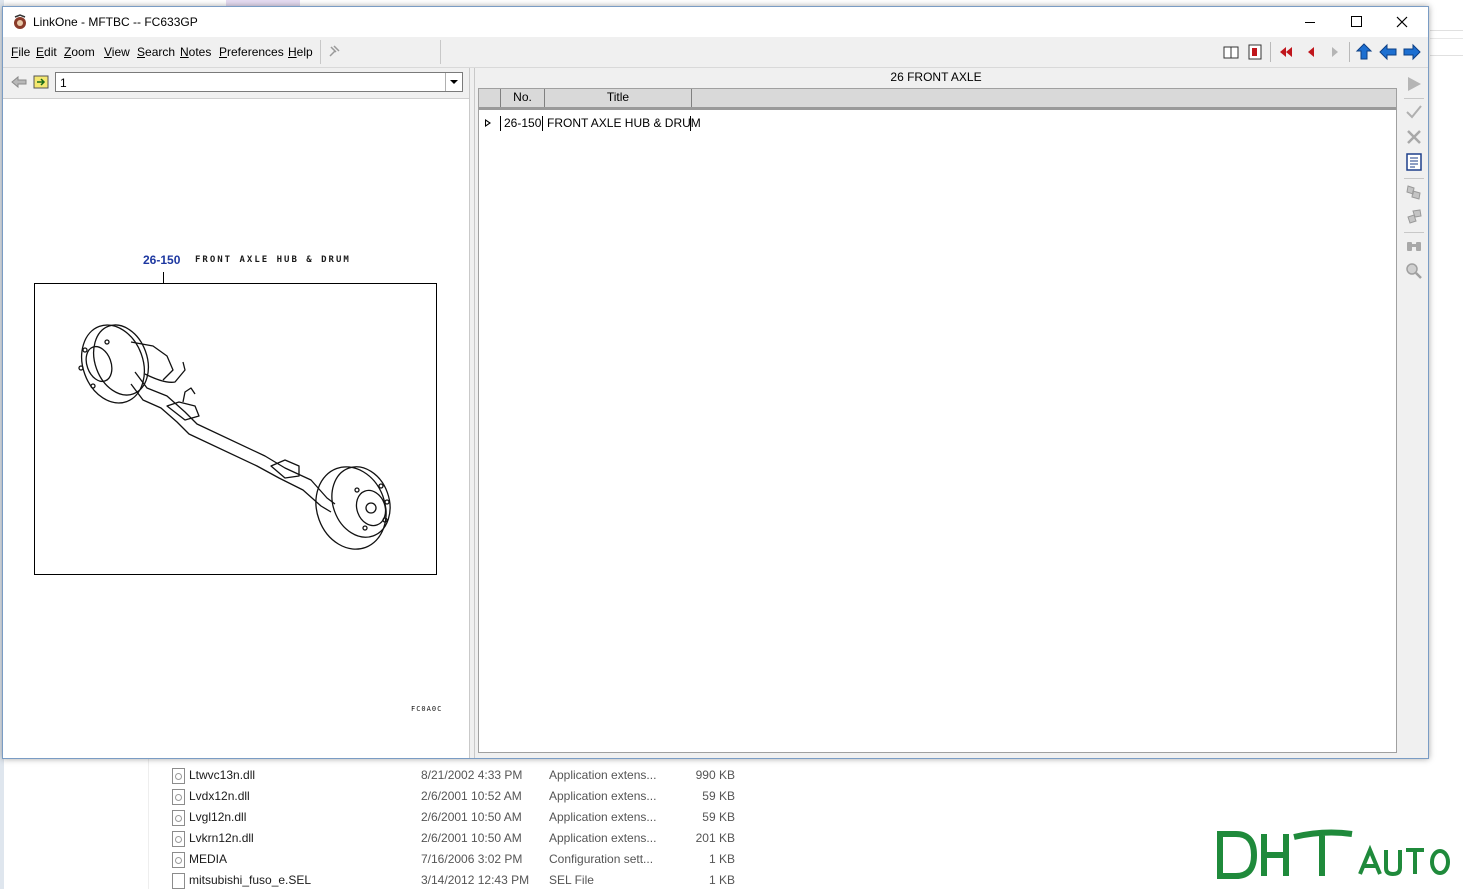 This screenshot has width=1463, height=891. I want to click on select-button, so click(1414, 112).